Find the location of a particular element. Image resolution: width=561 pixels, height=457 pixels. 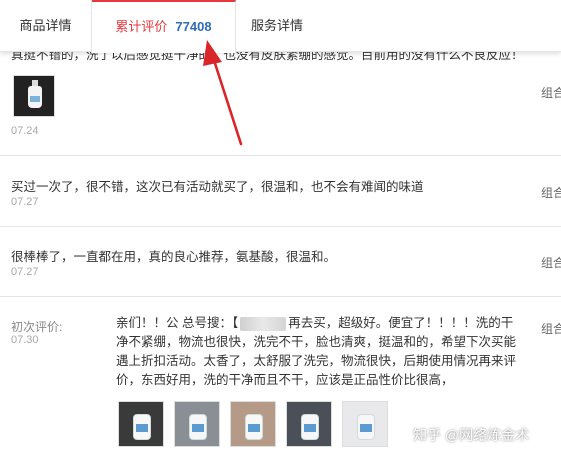

tab-reviews: 累计评价 77408 is located at coordinates (164, 26).